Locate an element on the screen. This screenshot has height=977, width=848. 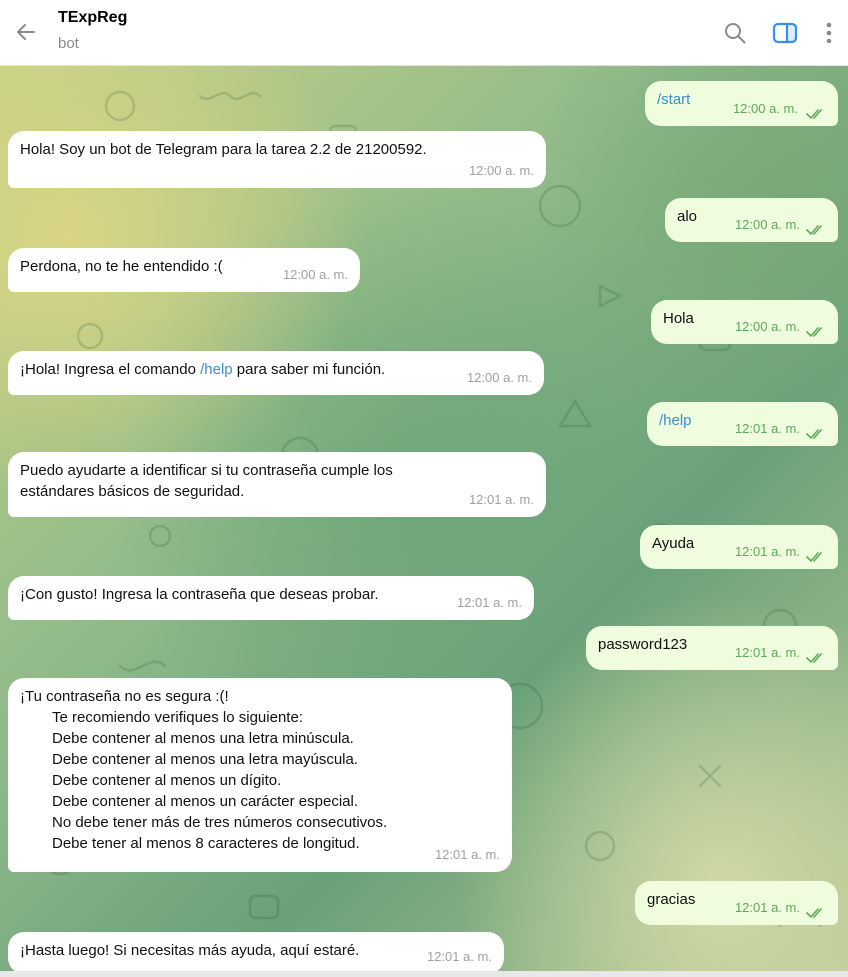
message-line: ¡Tu contraseña no es segura :(! is located at coordinates (124, 696).